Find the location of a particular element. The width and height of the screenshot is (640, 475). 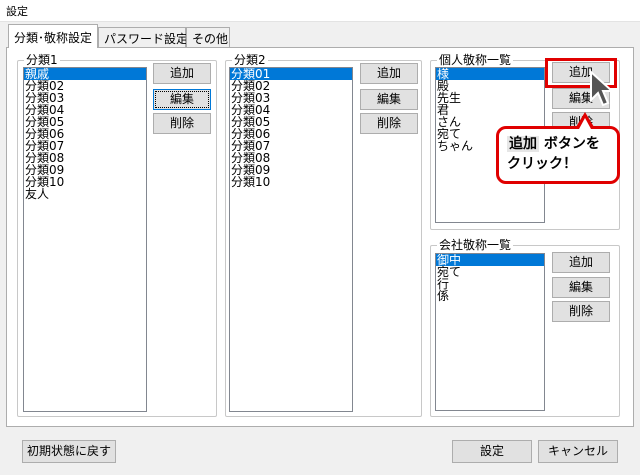

list-item: 先生 is located at coordinates (490, 98).